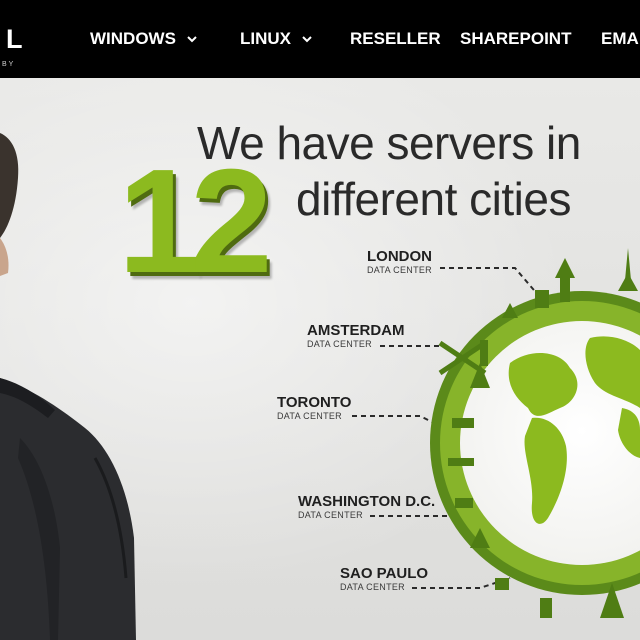 The height and width of the screenshot is (640, 640). I want to click on datacenter-city: AMSTERDAM, so click(356, 330).